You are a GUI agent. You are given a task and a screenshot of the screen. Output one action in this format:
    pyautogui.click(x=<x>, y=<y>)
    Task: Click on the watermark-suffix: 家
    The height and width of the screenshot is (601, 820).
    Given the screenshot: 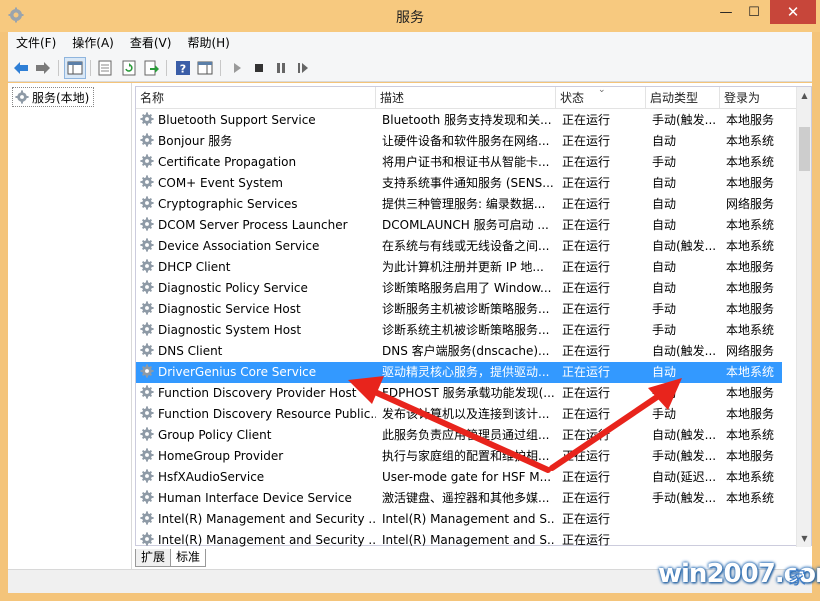 What is the action you would take?
    pyautogui.click(x=797, y=578)
    